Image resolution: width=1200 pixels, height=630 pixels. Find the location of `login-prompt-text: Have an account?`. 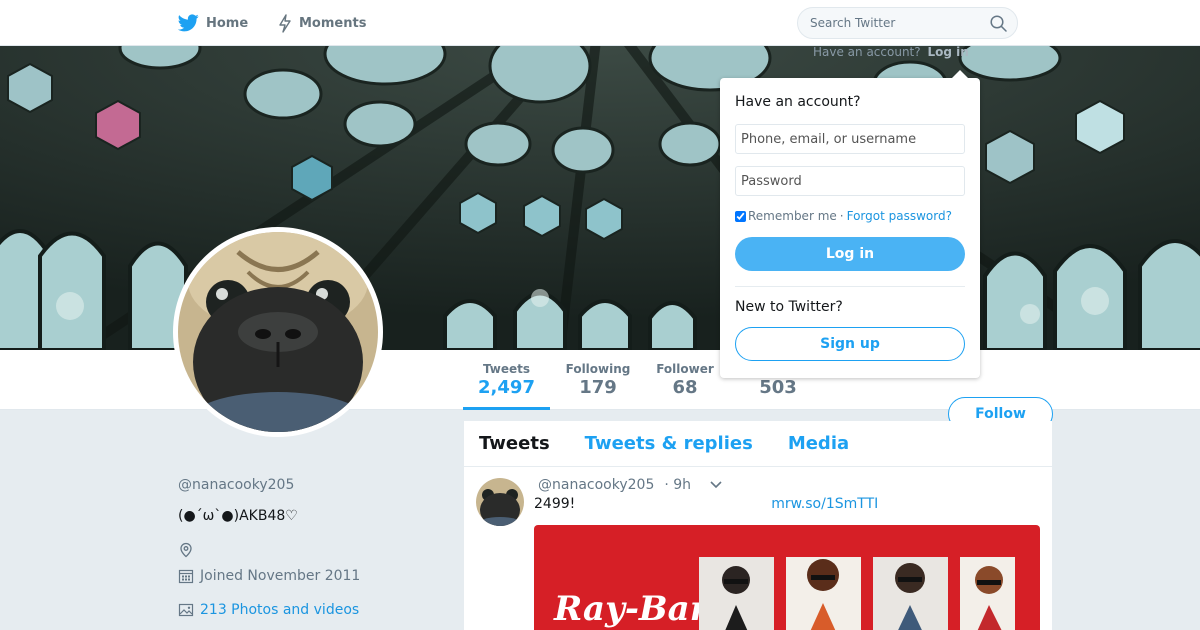

login-prompt-text: Have an account? is located at coordinates (867, 52).